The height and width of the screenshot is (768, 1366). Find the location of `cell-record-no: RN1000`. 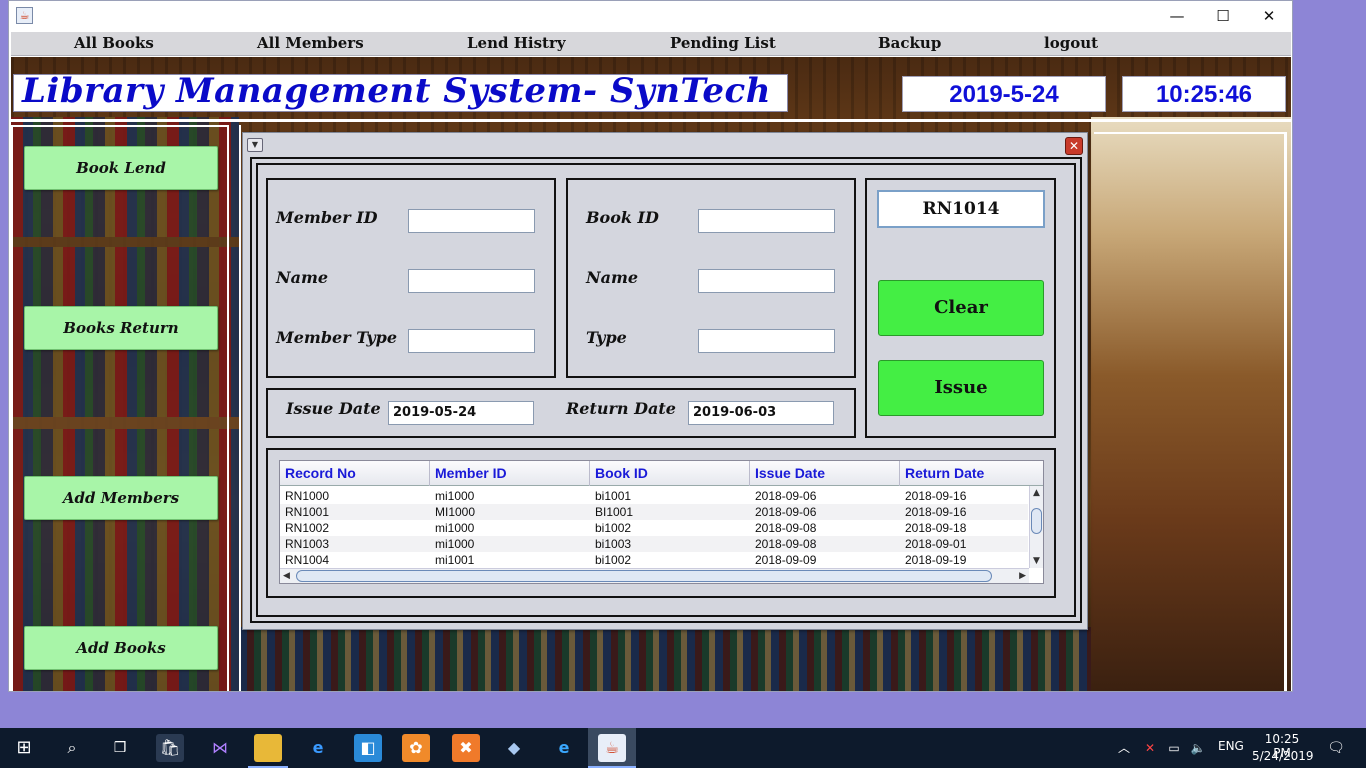

cell-record-no: RN1000 is located at coordinates (307, 496).